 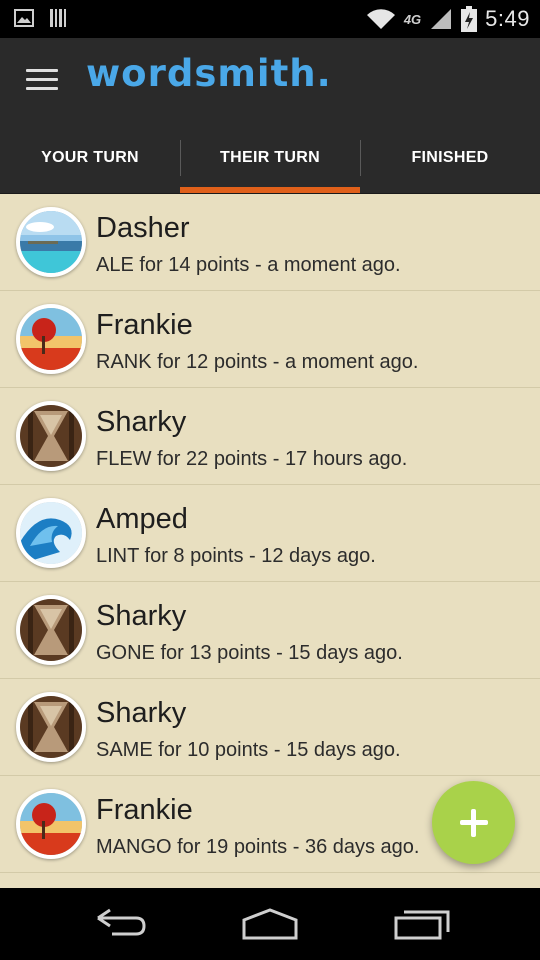 I want to click on player-name: Amped, so click(x=142, y=519).